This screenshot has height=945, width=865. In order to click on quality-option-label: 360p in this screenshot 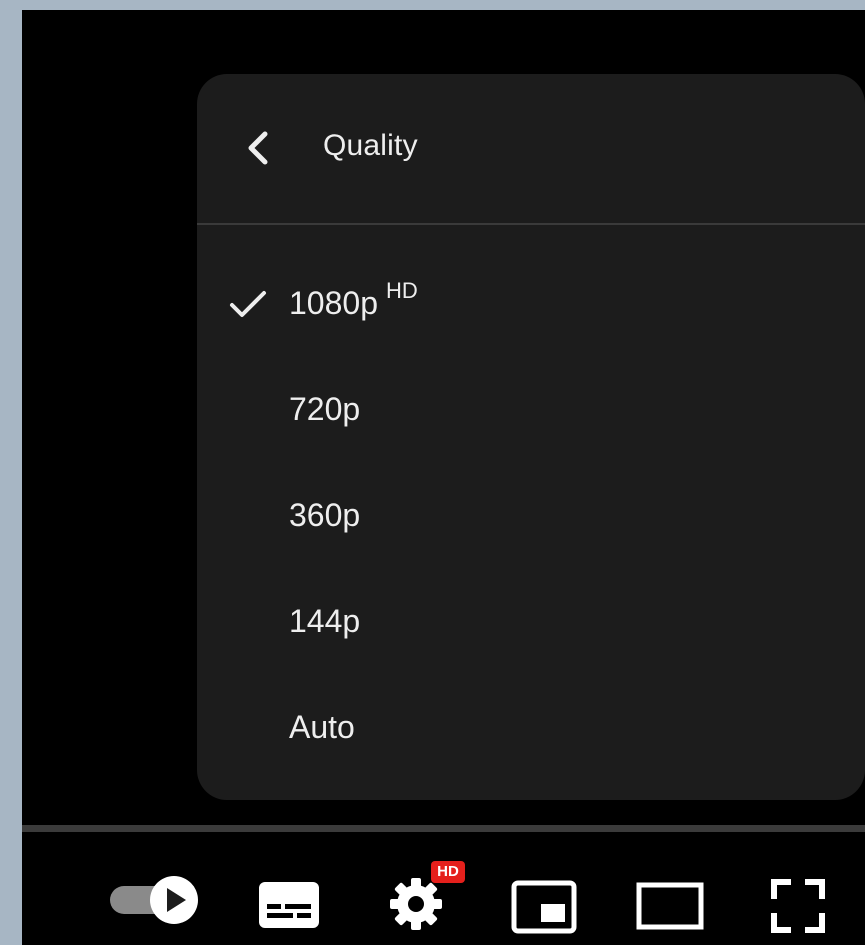, I will do `click(325, 515)`.